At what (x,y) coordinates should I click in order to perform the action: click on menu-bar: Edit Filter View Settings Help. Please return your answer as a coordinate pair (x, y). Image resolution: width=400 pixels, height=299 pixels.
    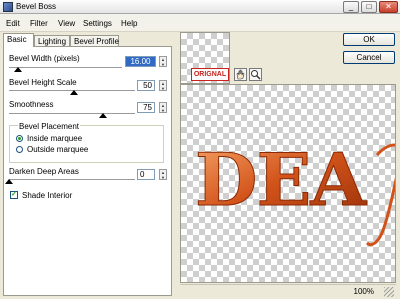
    Looking at the image, I should click on (200, 23).